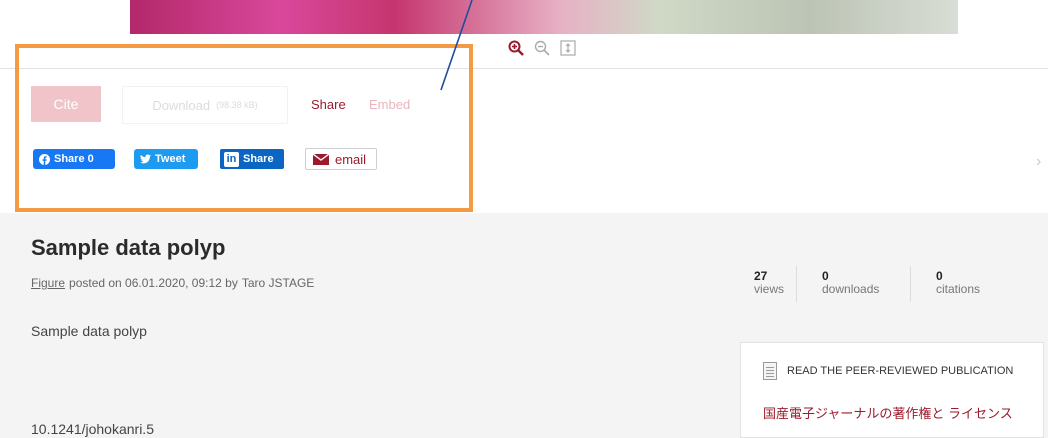  Describe the element at coordinates (958, 289) in the screenshot. I see `citations-label: citations` at that location.